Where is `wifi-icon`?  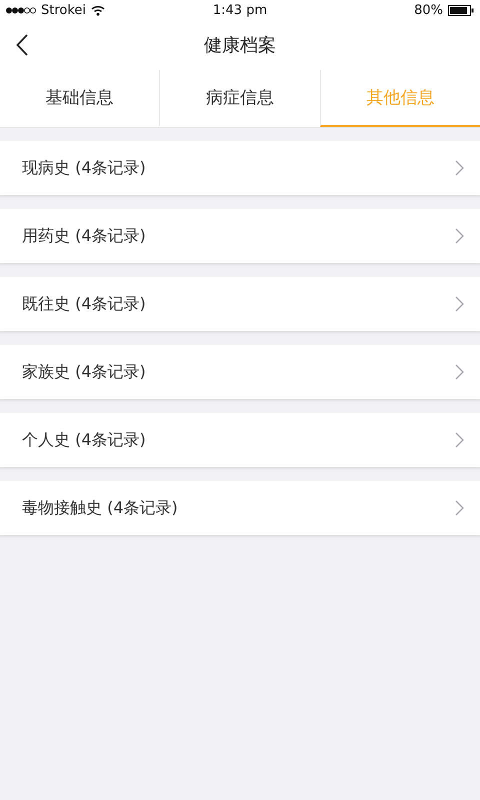
wifi-icon is located at coordinates (98, 10).